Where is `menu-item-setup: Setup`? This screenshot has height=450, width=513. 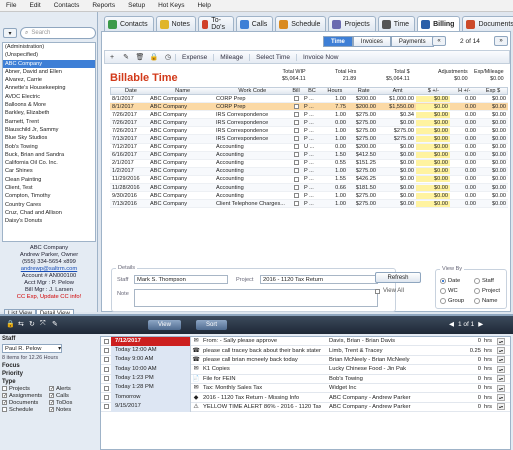 menu-item-setup: Setup is located at coordinates (136, 5).